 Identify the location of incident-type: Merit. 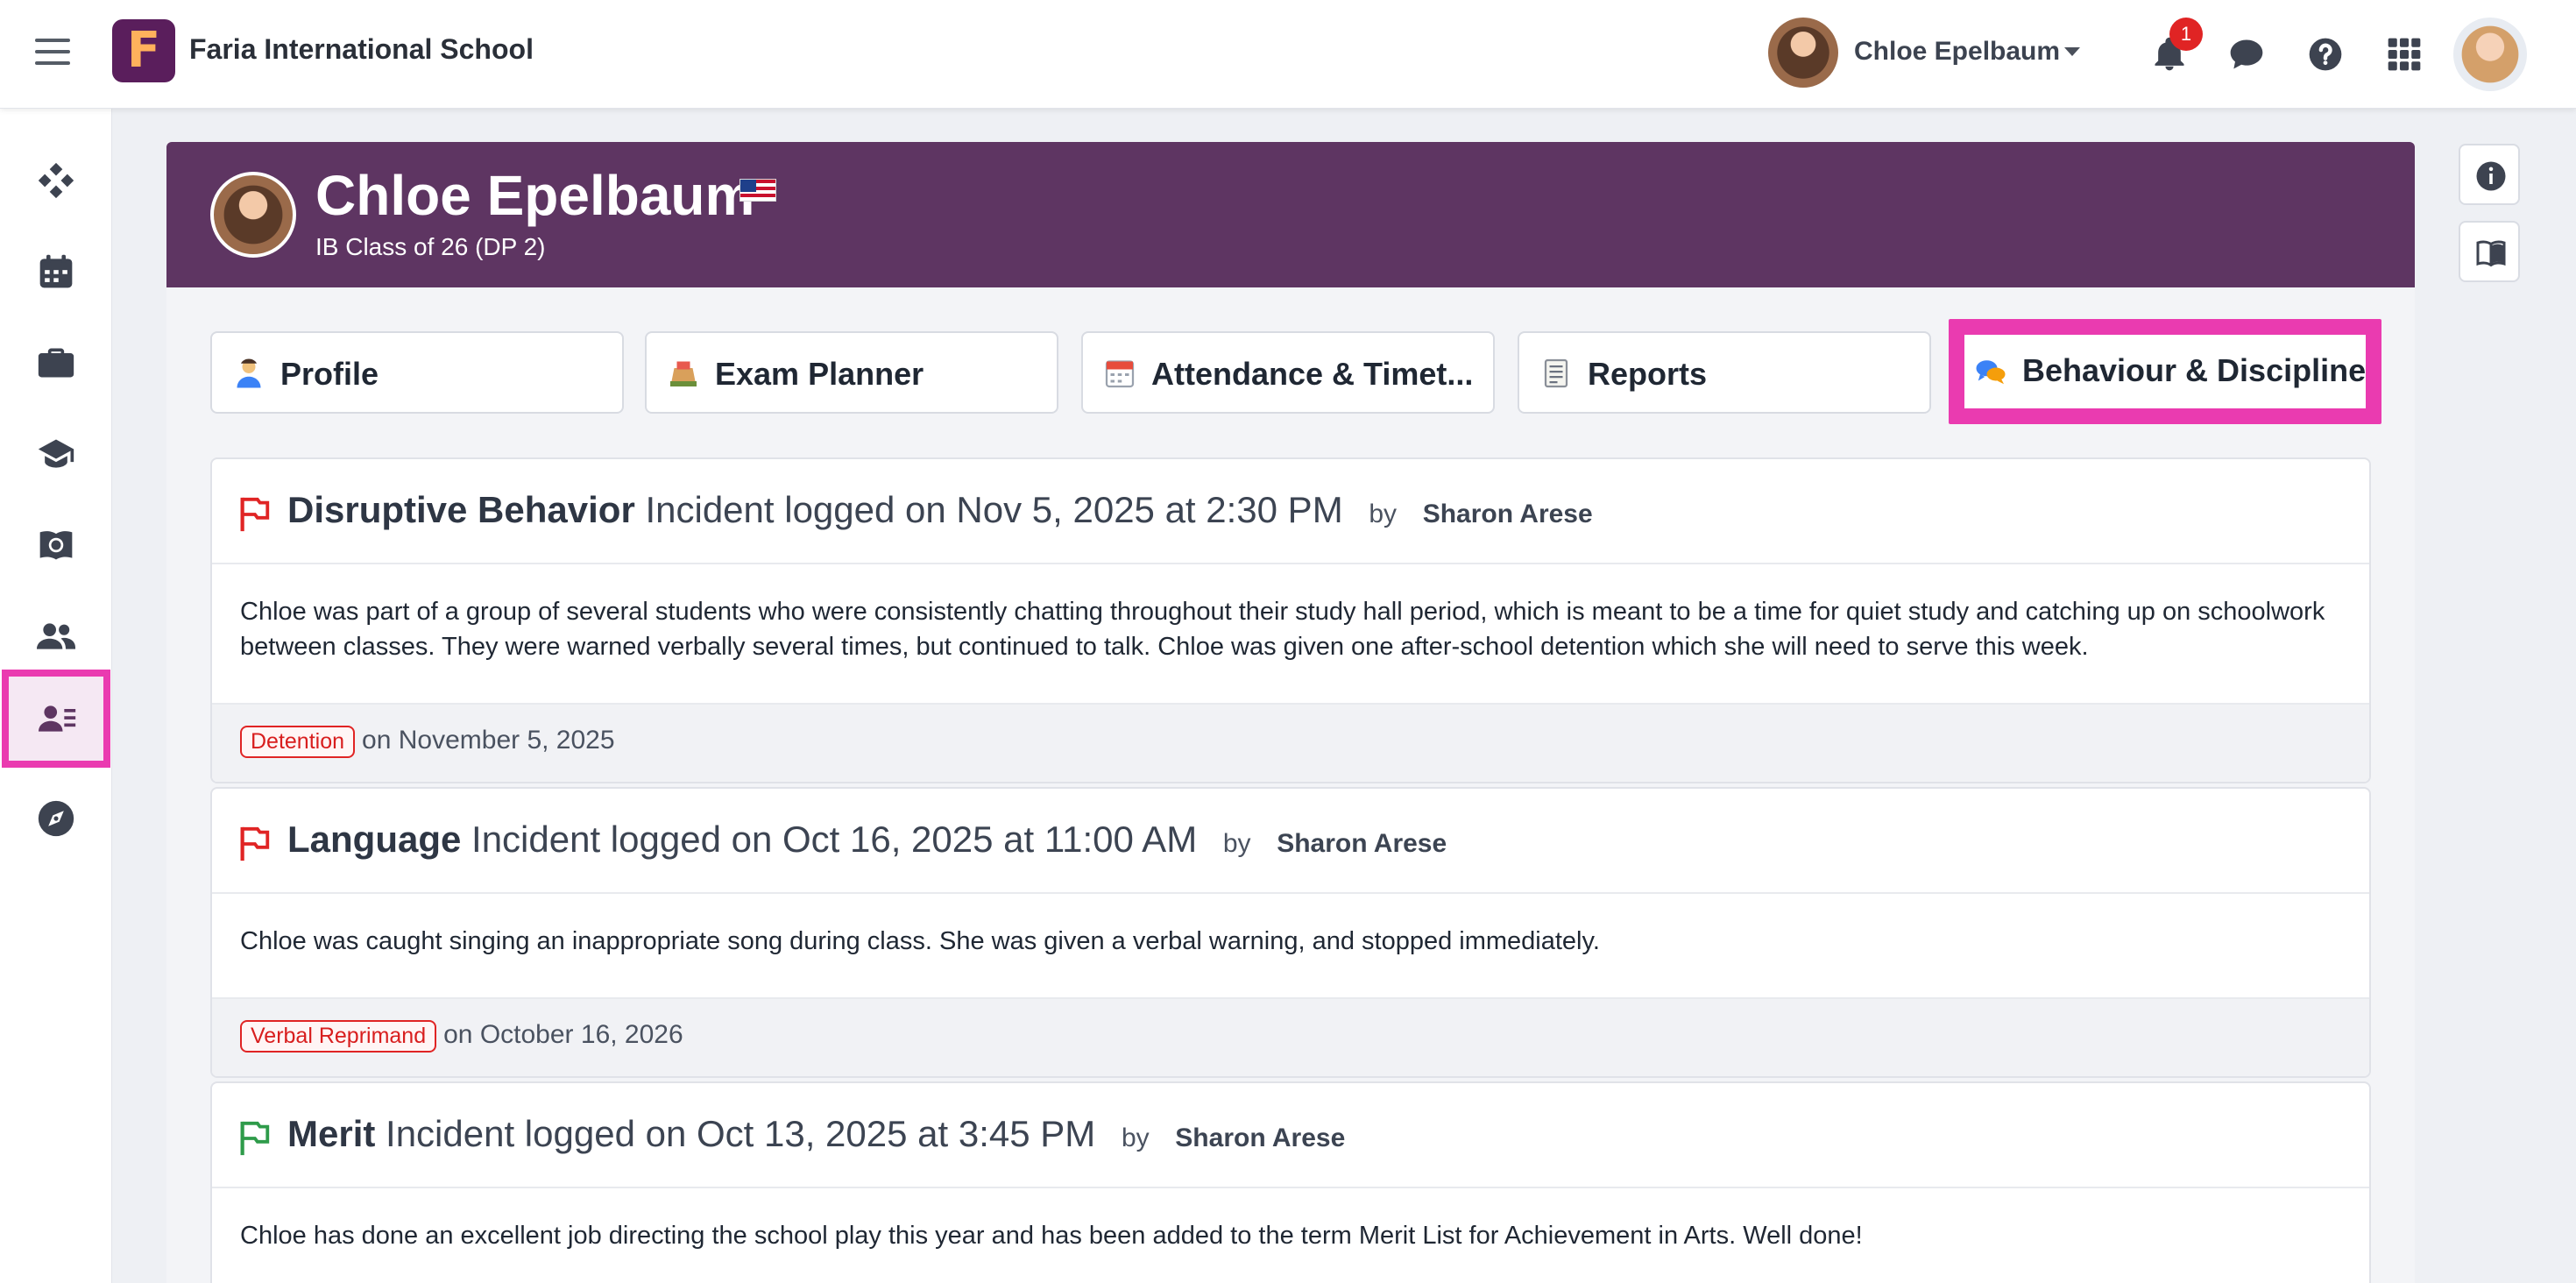
(331, 1133).